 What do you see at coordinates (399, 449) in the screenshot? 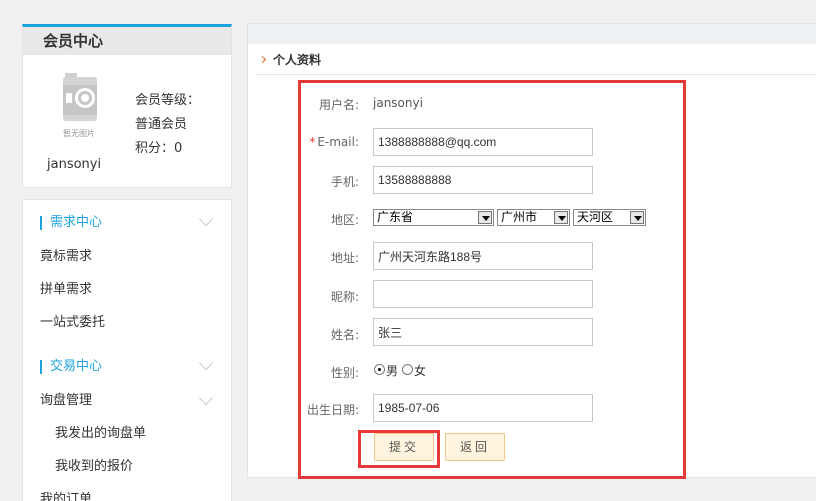
I see `submit-highlight-box` at bounding box center [399, 449].